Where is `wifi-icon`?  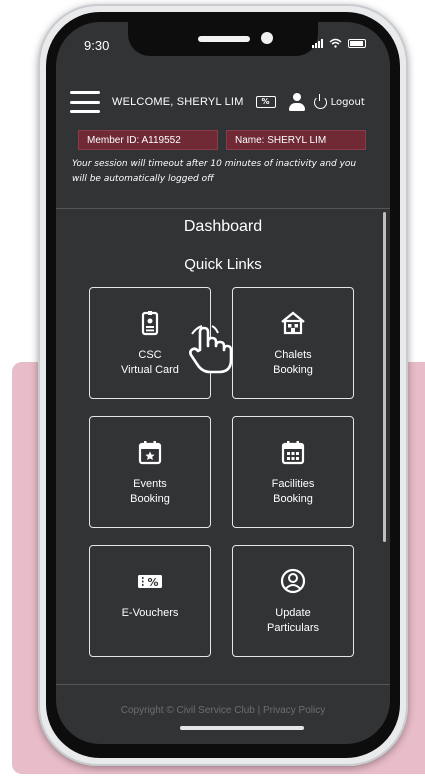
wifi-icon is located at coordinates (335, 43).